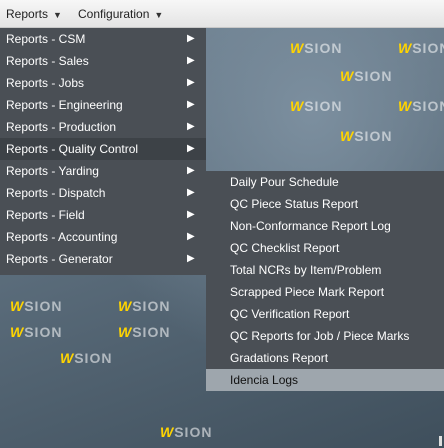  I want to click on menu-item-reports-yarding: Reports - Yarding ▶, so click(103, 171).